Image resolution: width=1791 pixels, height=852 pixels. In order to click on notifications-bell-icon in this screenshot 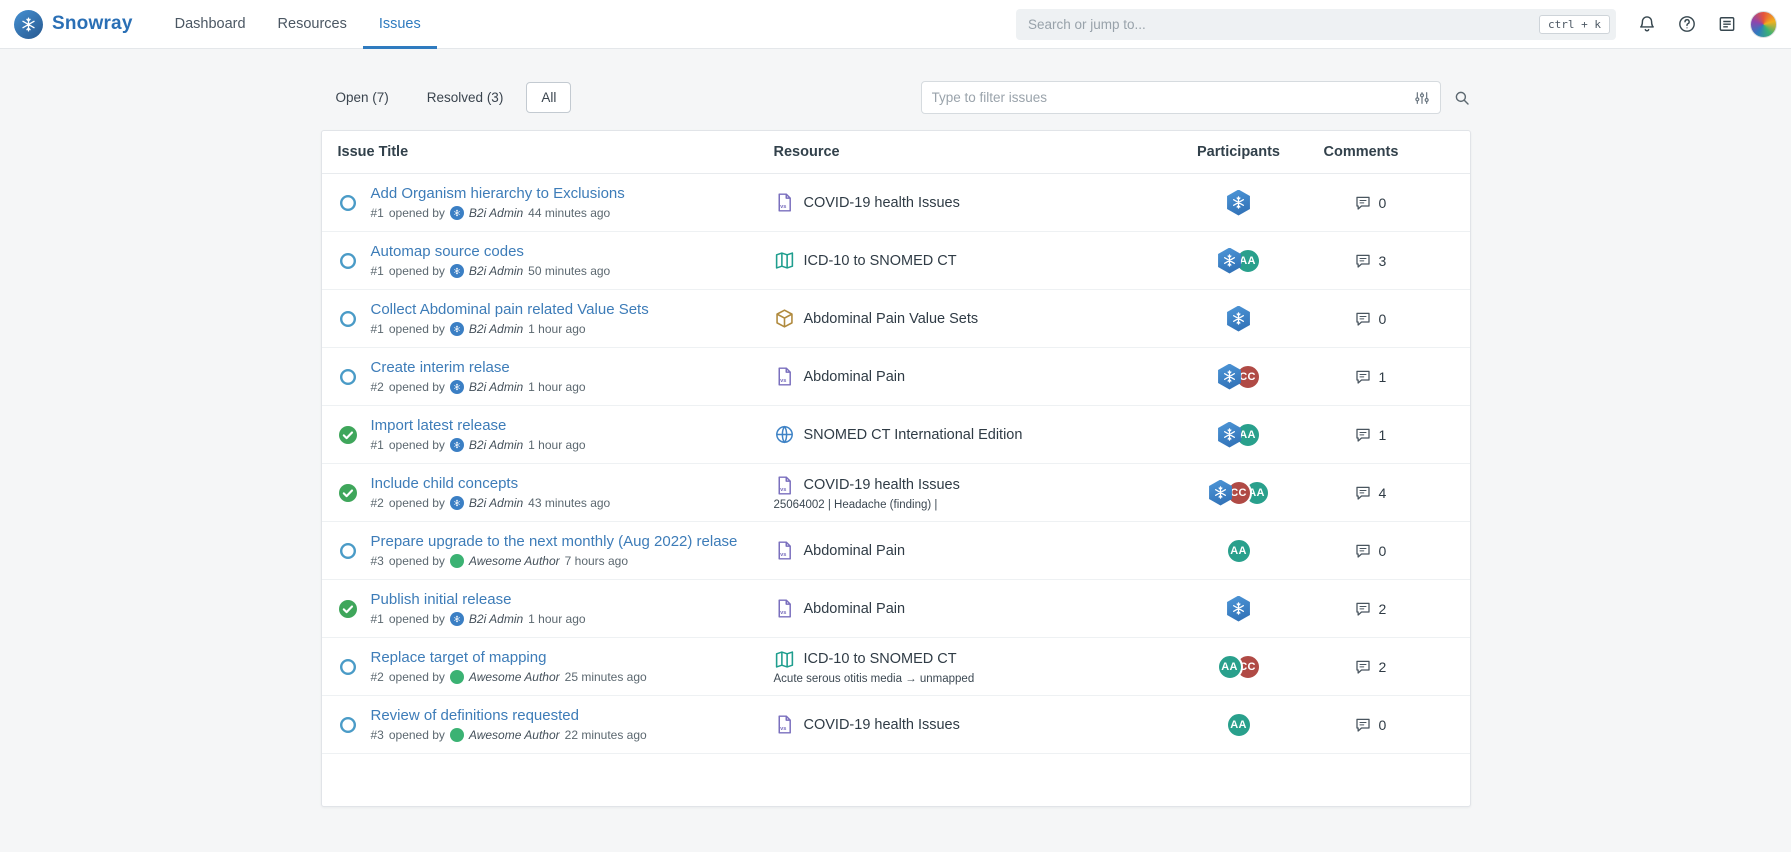, I will do `click(1647, 24)`.